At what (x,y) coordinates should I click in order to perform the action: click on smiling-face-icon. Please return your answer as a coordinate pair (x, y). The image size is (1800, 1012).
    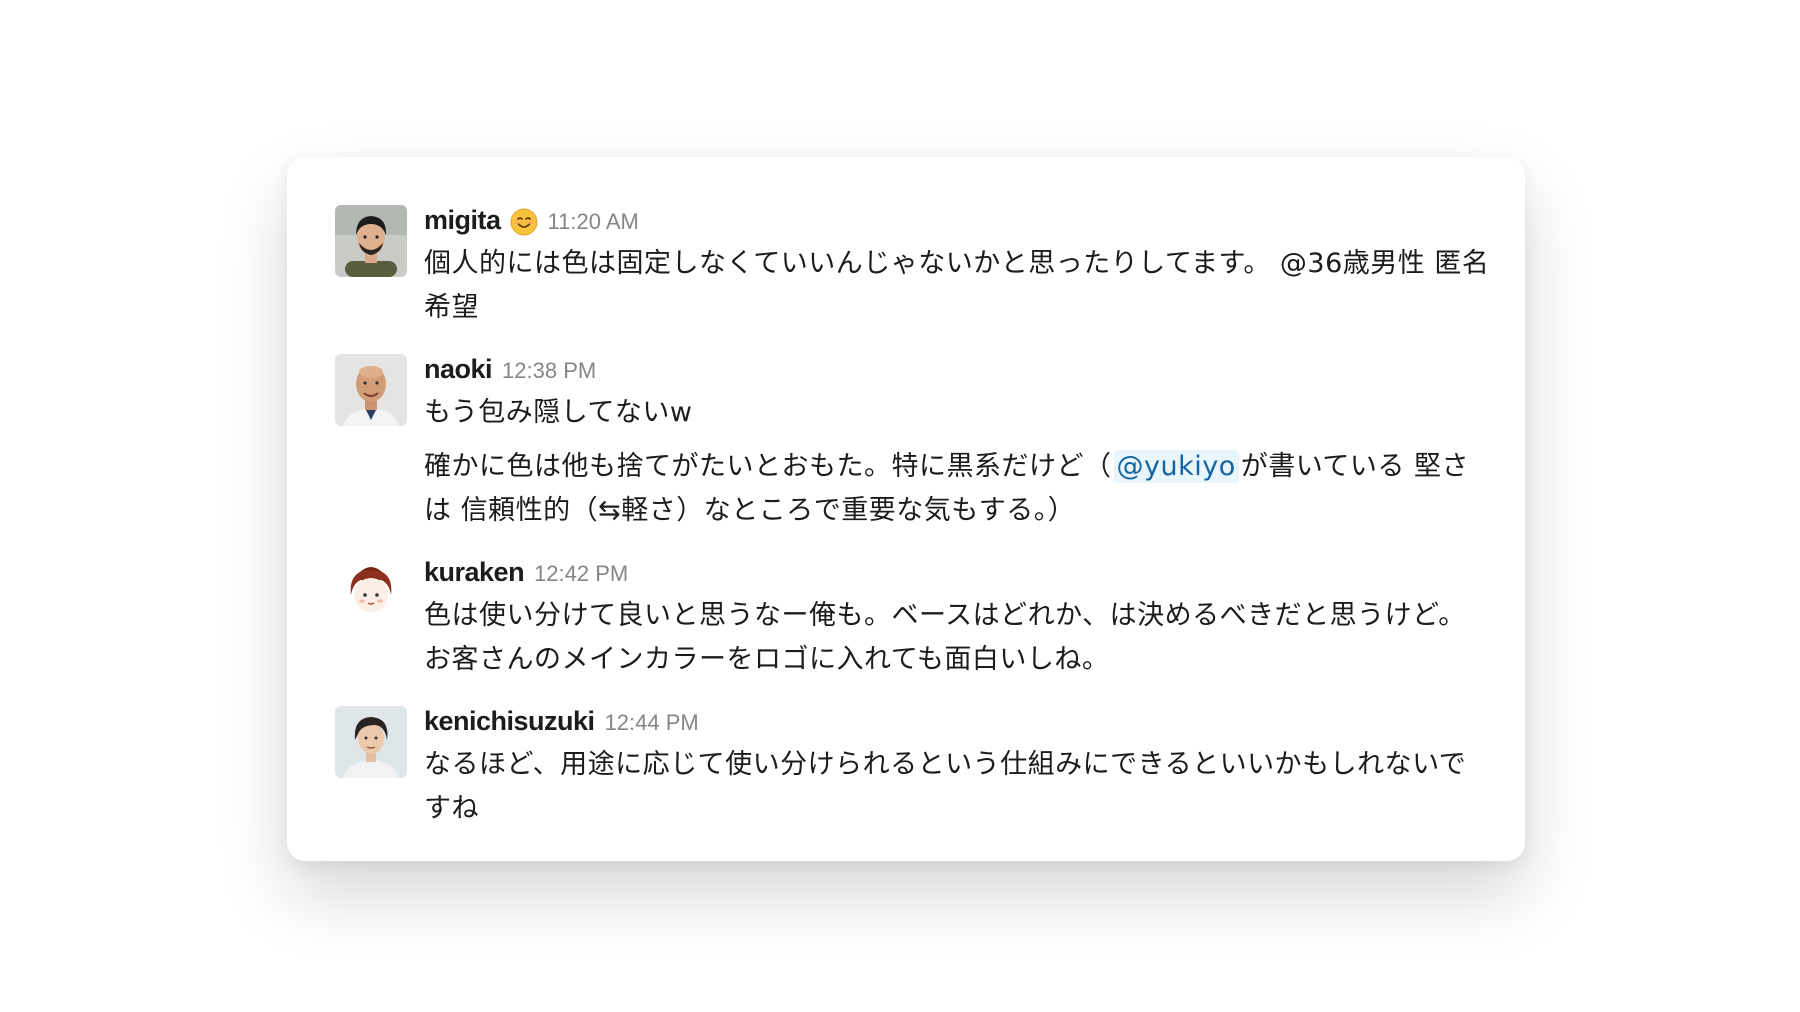
    Looking at the image, I should click on (524, 222).